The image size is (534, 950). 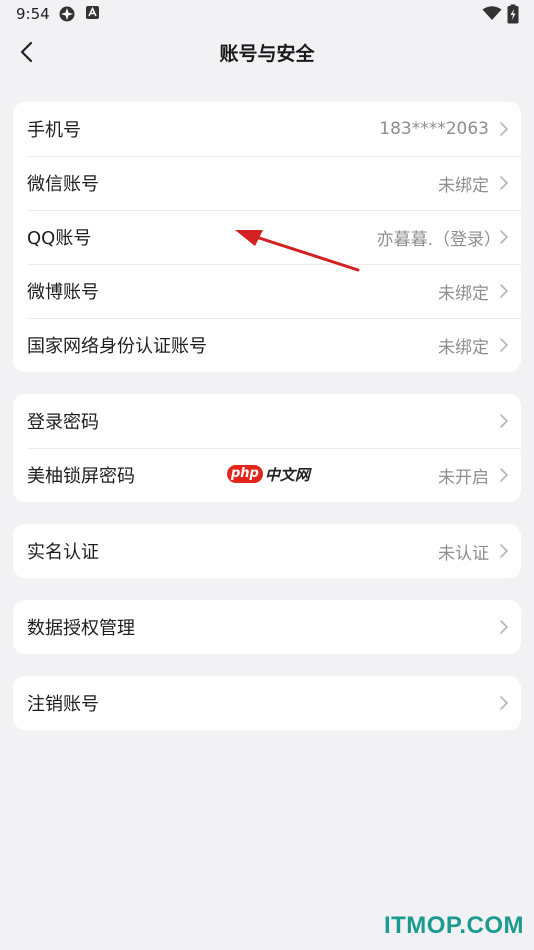 I want to click on wifi-icon, so click(x=492, y=15).